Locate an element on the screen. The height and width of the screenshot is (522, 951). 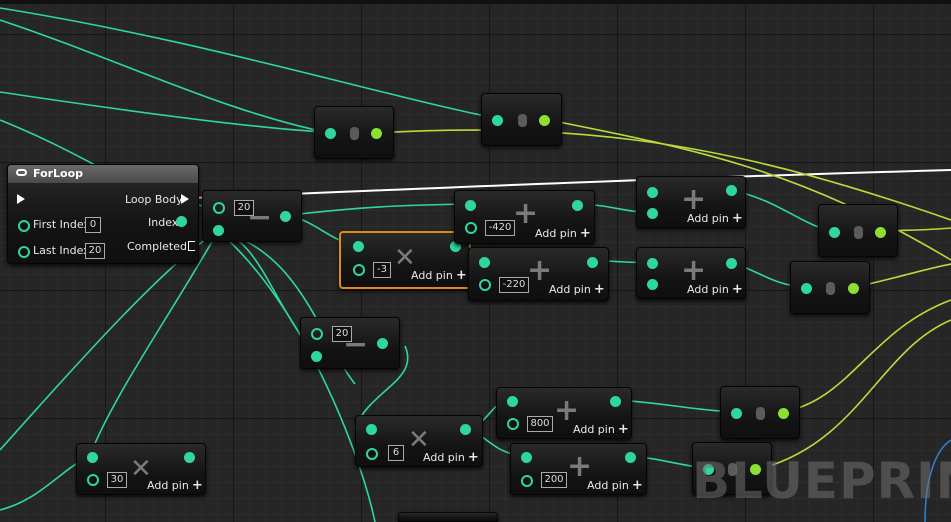
multiply-a-value: -3 is located at coordinates (382, 270).